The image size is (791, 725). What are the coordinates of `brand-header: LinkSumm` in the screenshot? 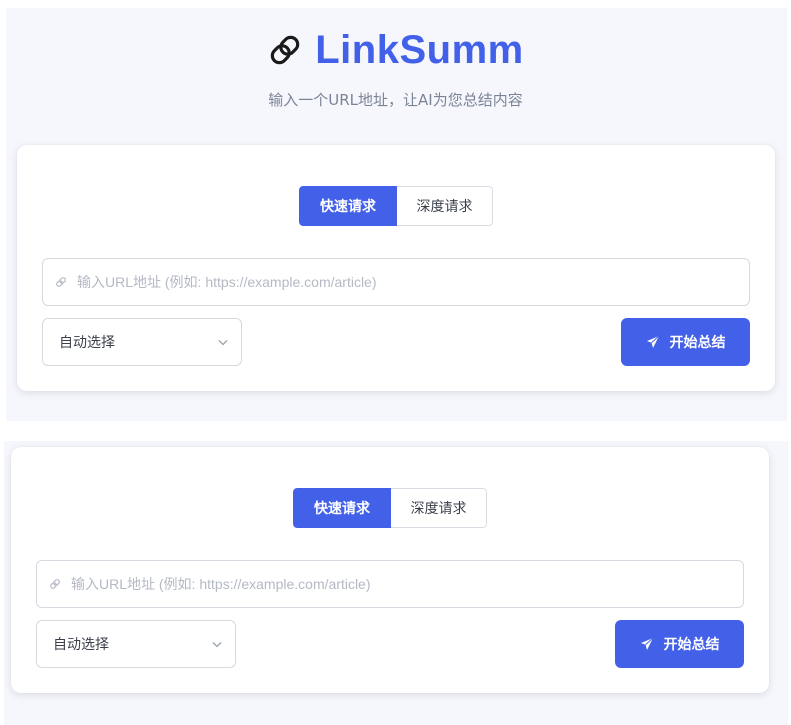 It's located at (395, 50).